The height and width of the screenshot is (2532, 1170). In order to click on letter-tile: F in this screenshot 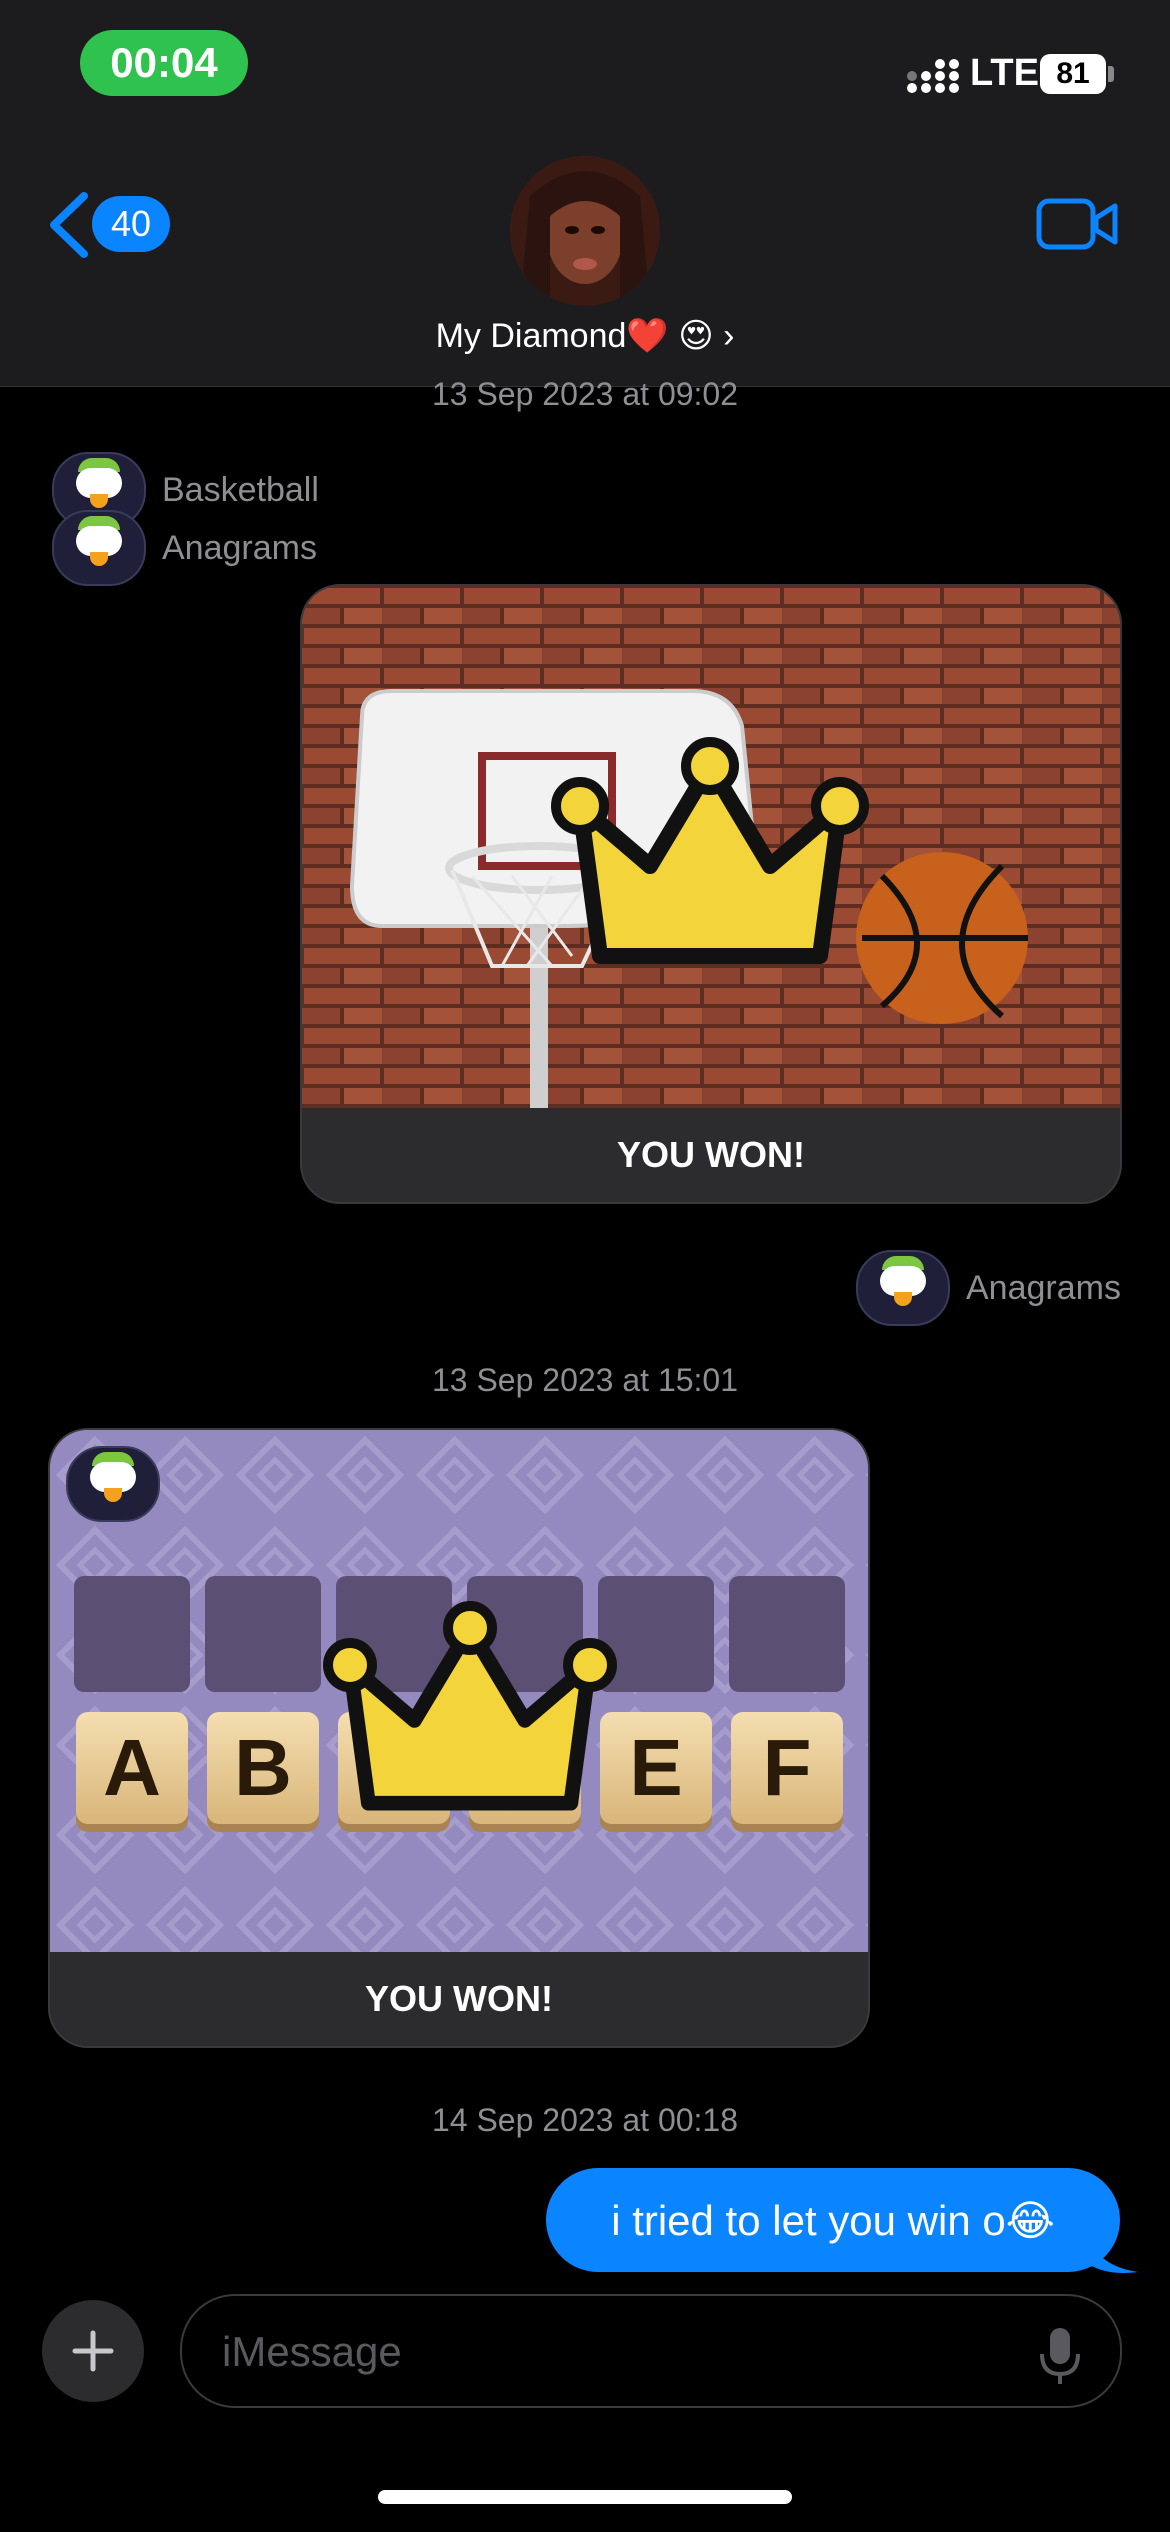, I will do `click(787, 1768)`.